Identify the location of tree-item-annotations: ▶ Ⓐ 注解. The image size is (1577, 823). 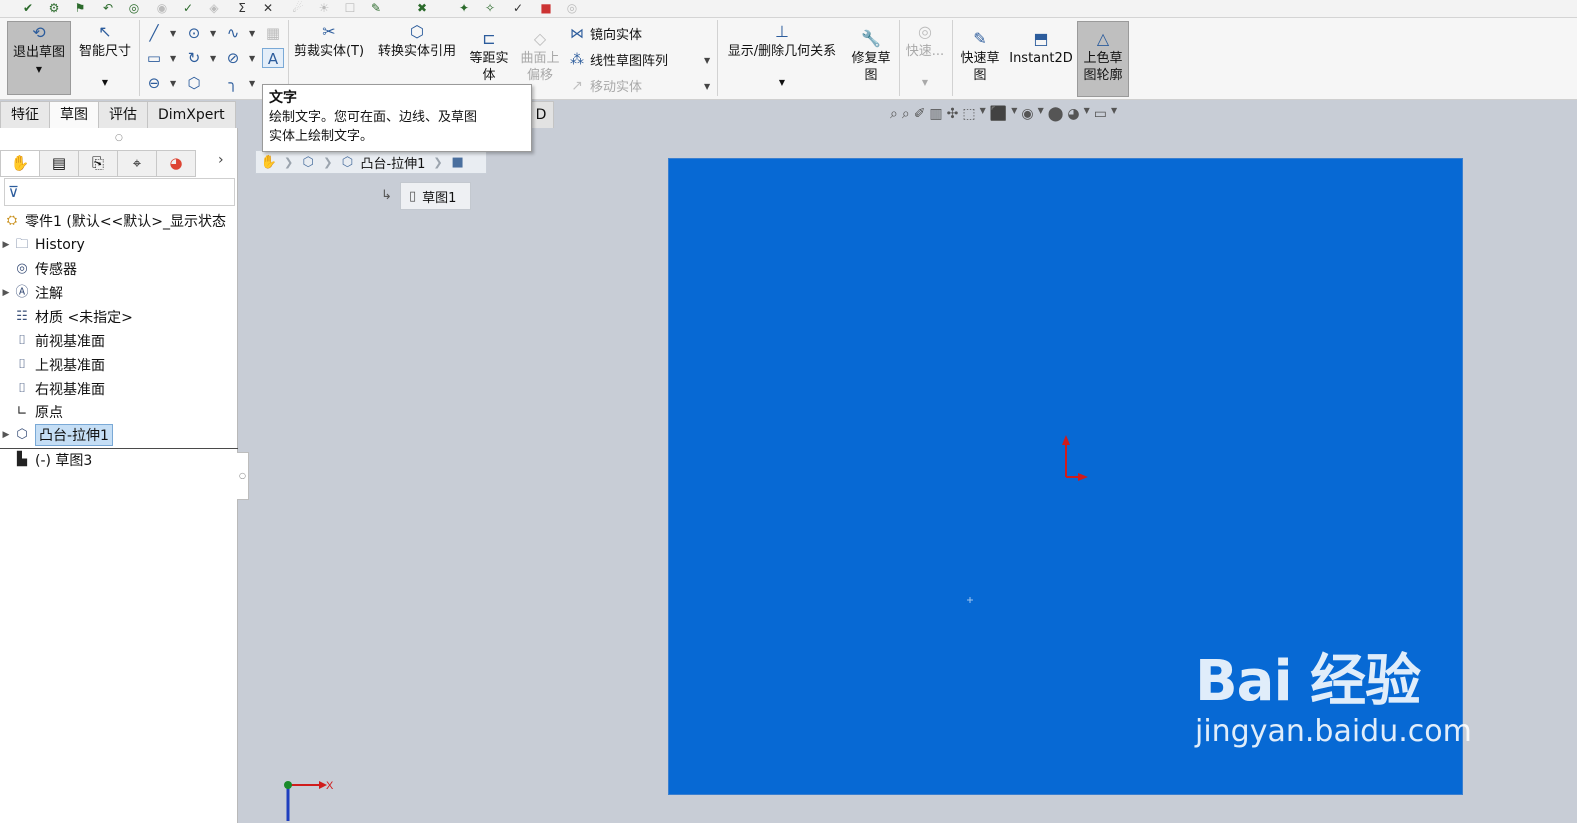
(31, 293).